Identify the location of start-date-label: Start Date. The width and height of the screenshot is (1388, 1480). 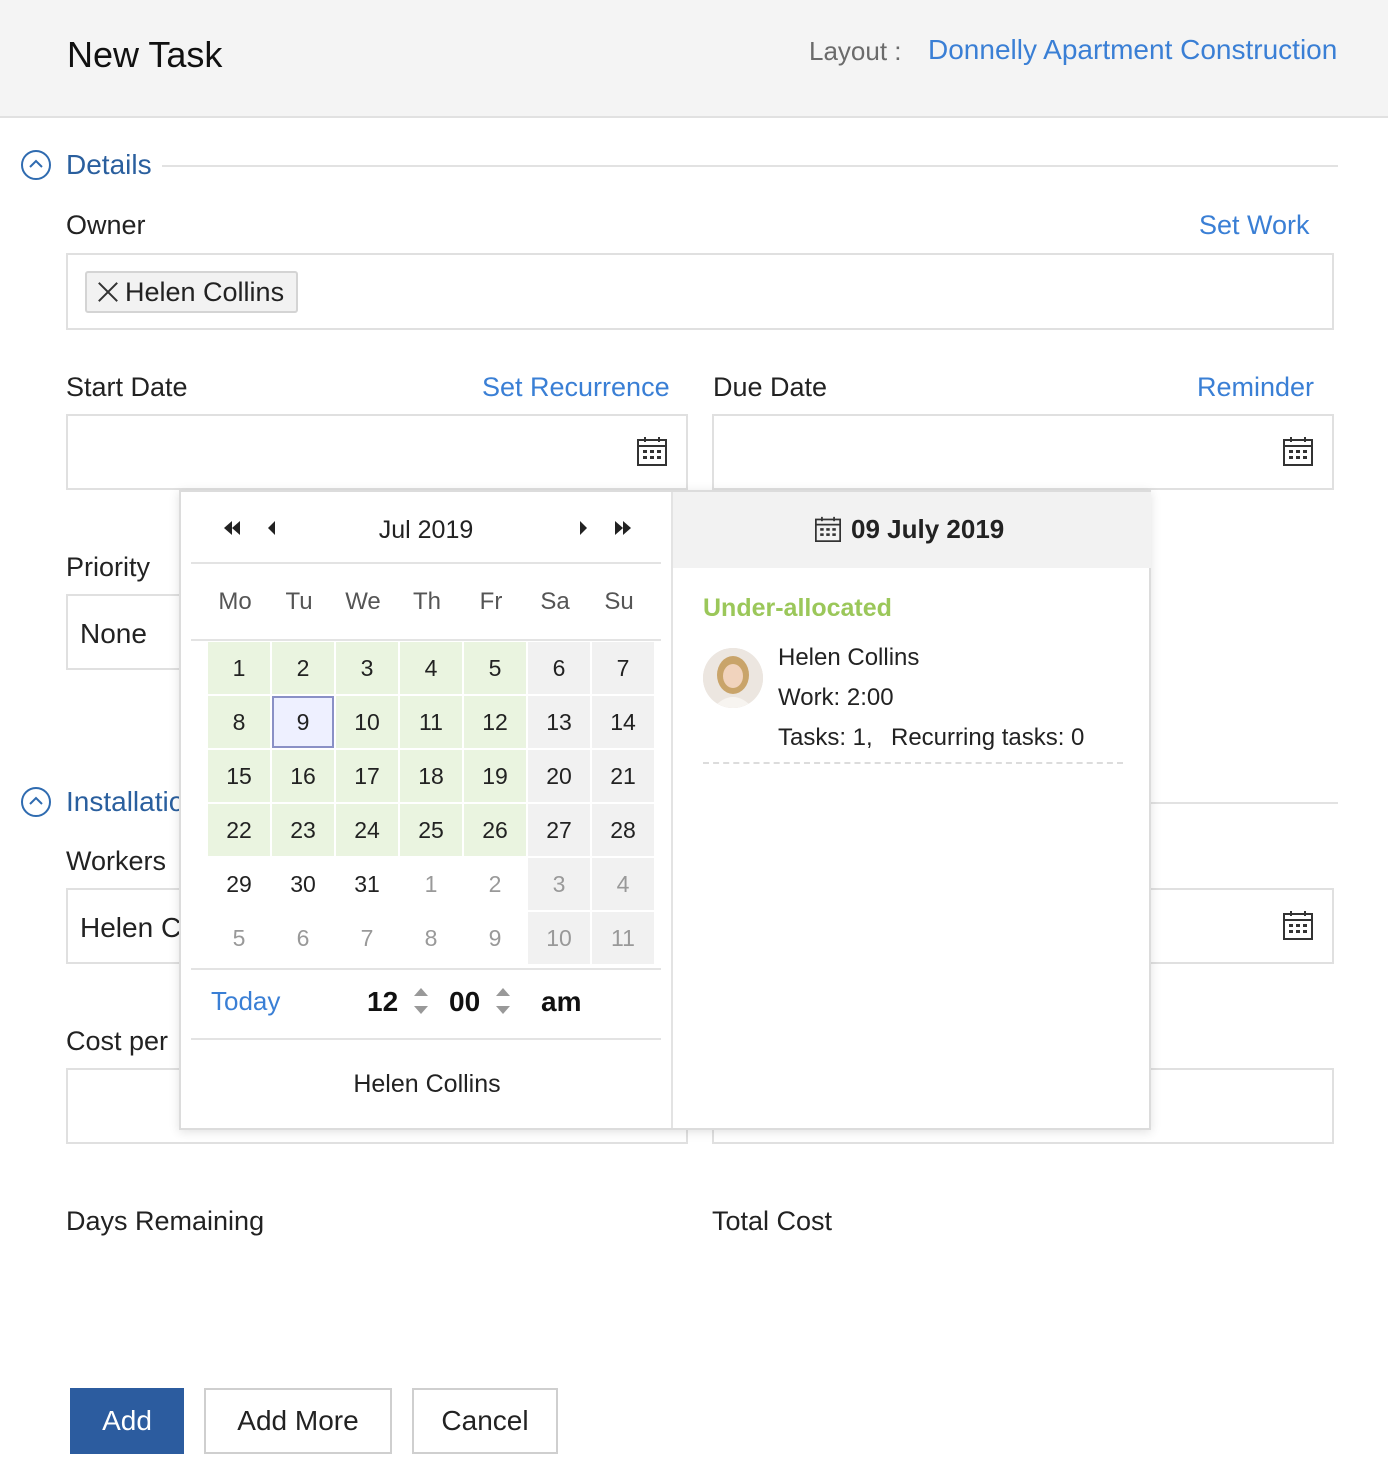
(127, 387).